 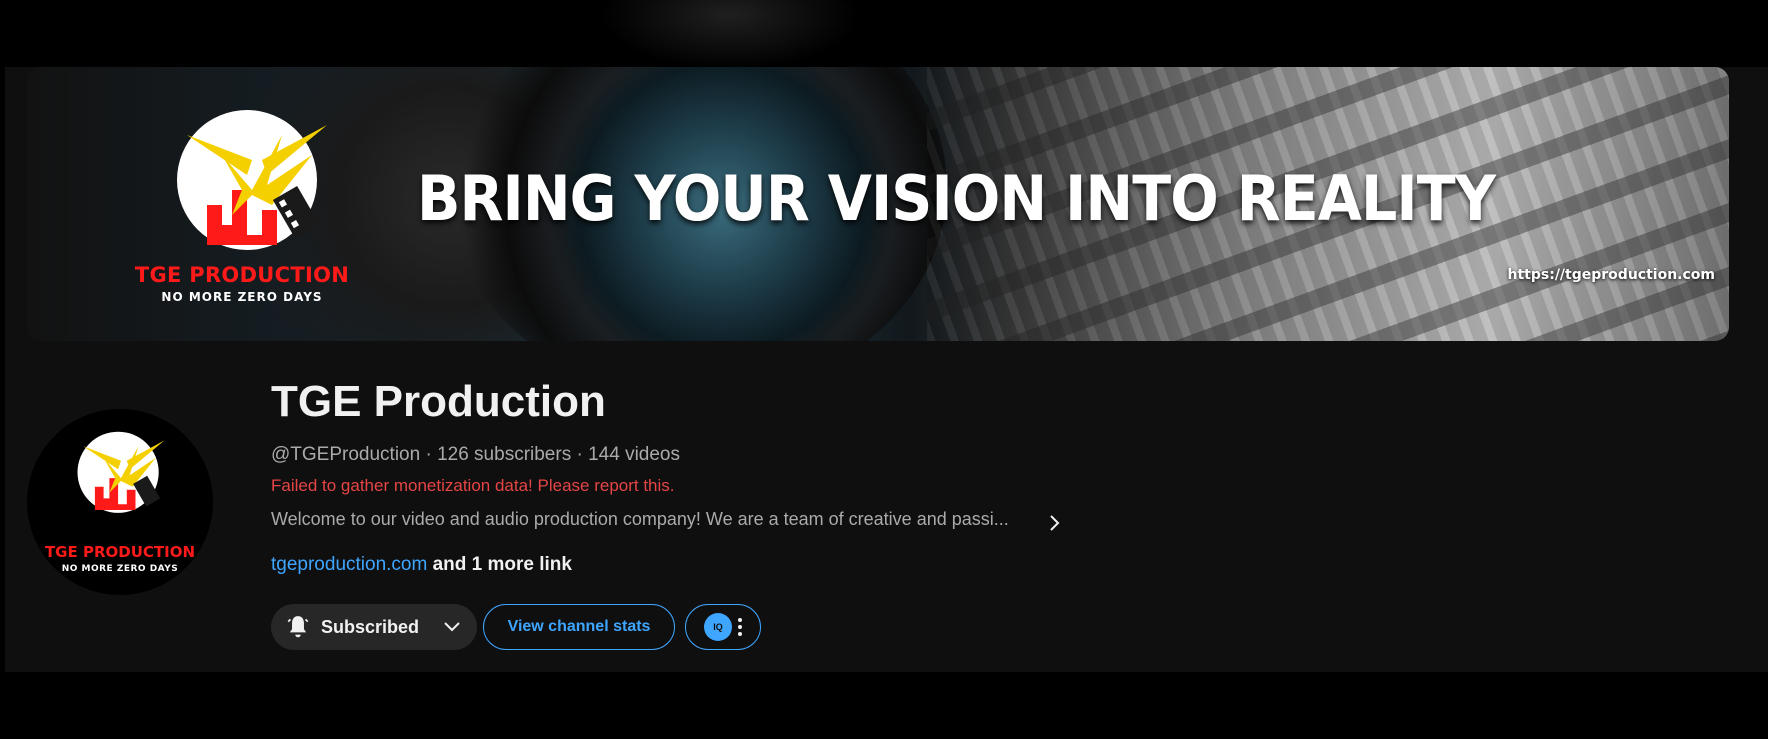 I want to click on extension-button: IQ, so click(x=723, y=627).